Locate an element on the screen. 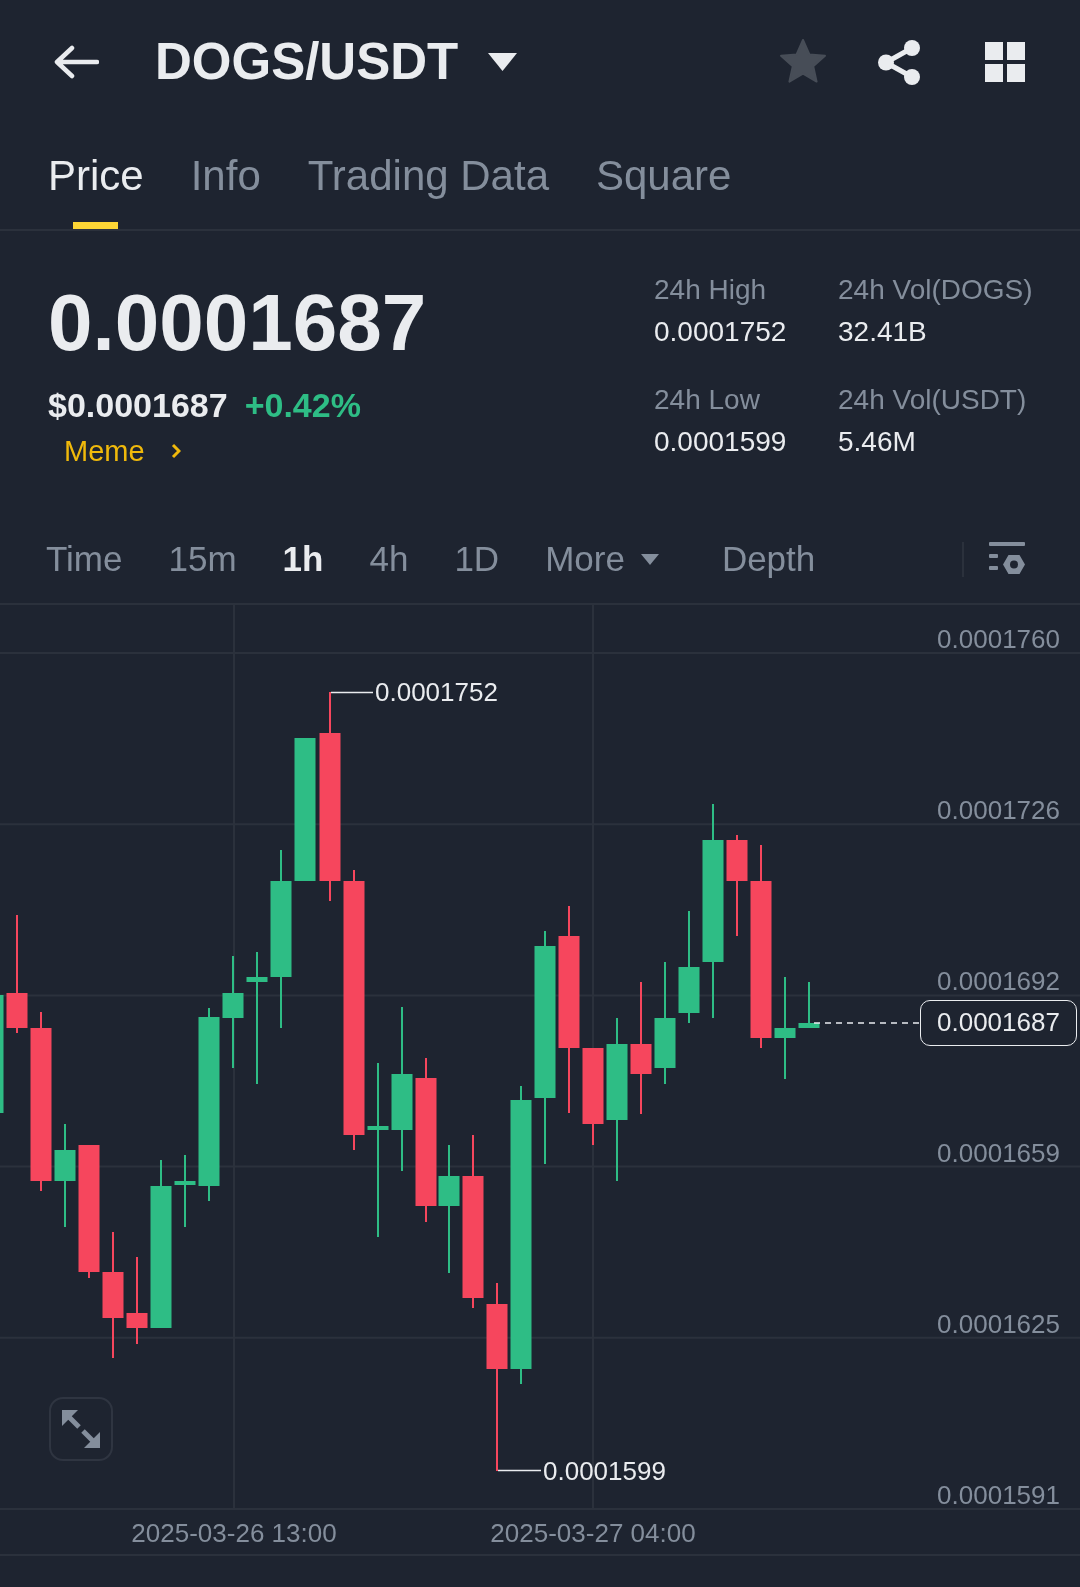 The image size is (1080, 1587). expand-icon is located at coordinates (81, 1429).